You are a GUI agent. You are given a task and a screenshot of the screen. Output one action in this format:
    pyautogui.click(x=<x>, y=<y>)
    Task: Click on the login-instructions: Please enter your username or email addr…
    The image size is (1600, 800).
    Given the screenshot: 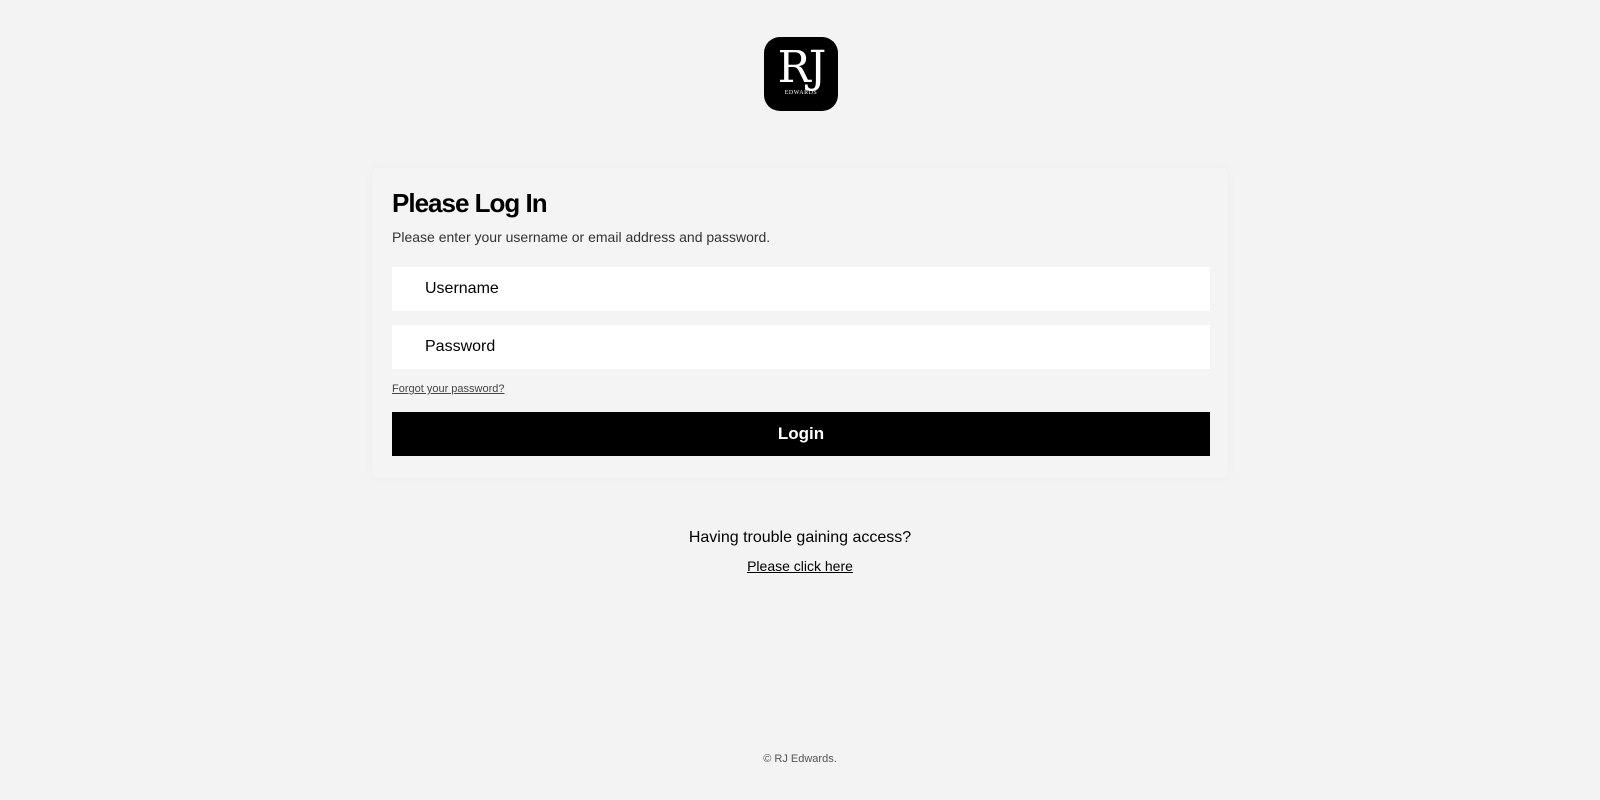 What is the action you would take?
    pyautogui.click(x=581, y=237)
    